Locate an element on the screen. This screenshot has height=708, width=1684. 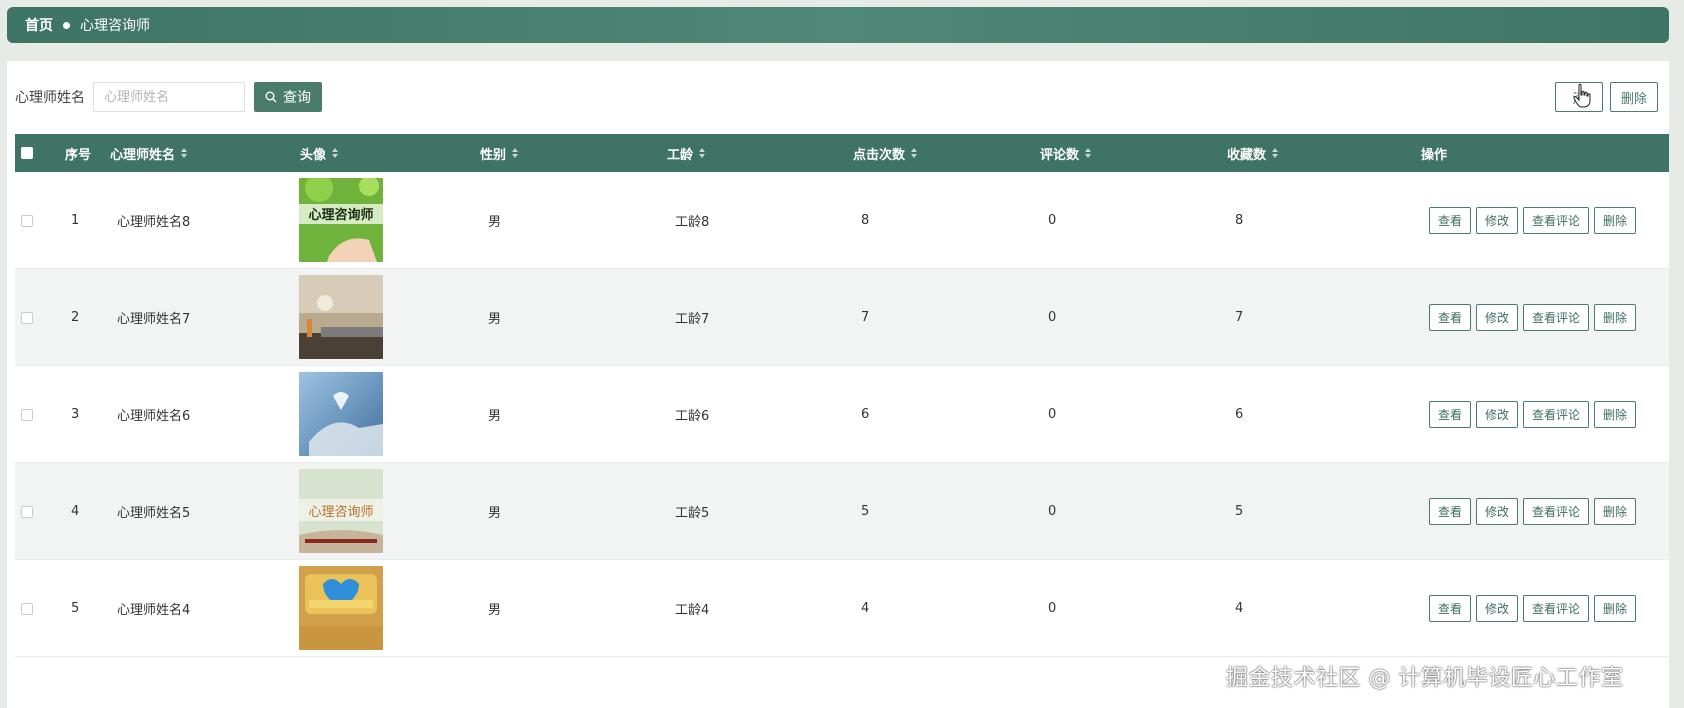
watermark: 掘金技术社区 @ 计算机毕设匠心工作室 is located at coordinates (1425, 678).